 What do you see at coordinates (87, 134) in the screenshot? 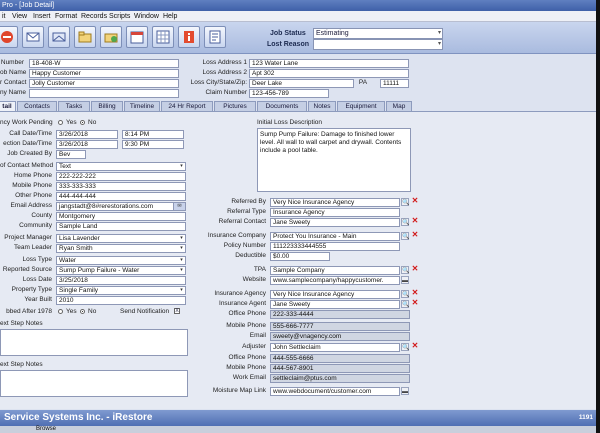
I see `call-date-field: 3/26/2018` at bounding box center [87, 134].